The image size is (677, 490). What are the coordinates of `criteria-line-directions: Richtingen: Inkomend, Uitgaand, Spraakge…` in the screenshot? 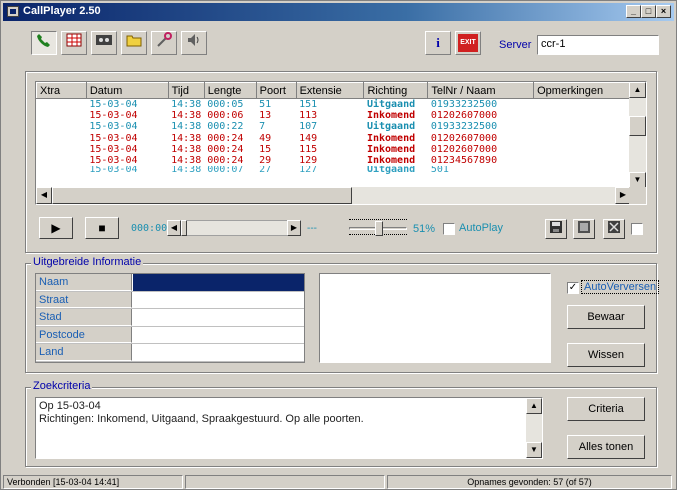 It's located at (201, 419).